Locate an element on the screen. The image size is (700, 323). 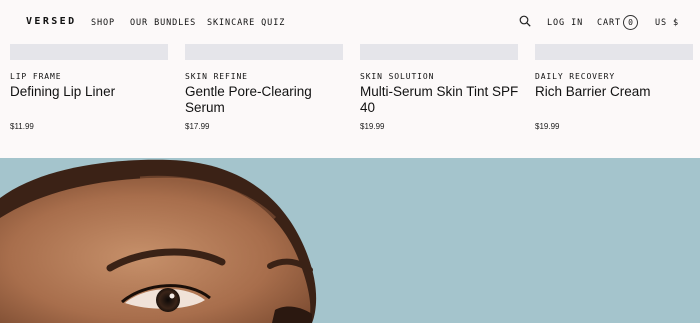
product-name: Rich Barrier Cream is located at coordinates (617, 92).